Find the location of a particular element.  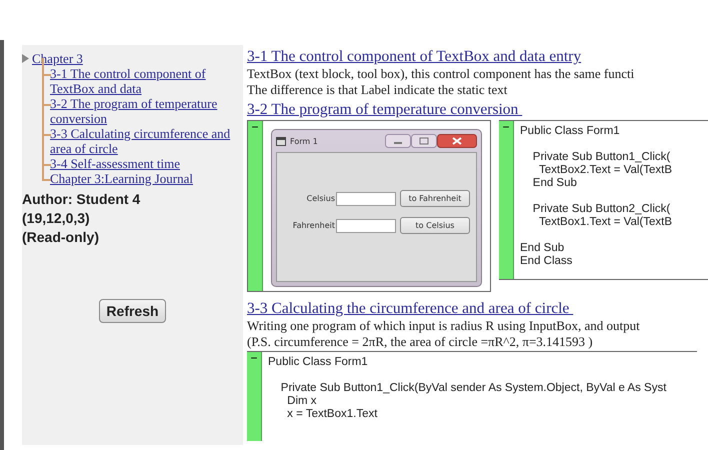

code-line: Private Sub Button1_Click( is located at coordinates (602, 157).